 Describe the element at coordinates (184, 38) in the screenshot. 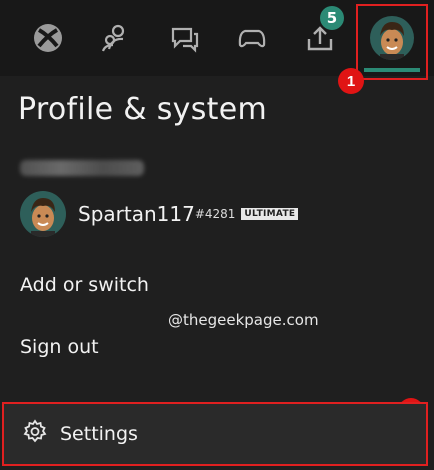

I see `chat-icon` at that location.